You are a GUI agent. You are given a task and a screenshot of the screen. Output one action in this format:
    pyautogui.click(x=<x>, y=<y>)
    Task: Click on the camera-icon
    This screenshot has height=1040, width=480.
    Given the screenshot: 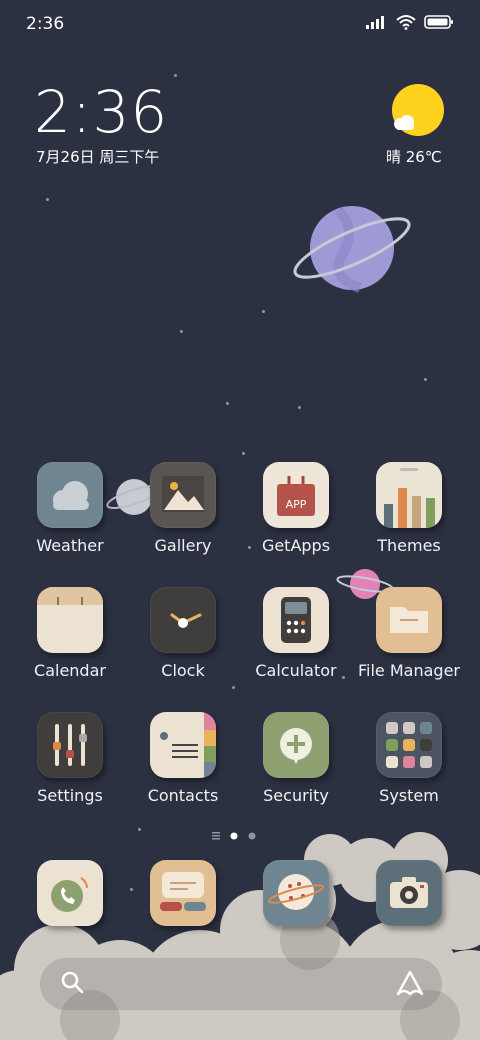 What is the action you would take?
    pyautogui.click(x=409, y=893)
    